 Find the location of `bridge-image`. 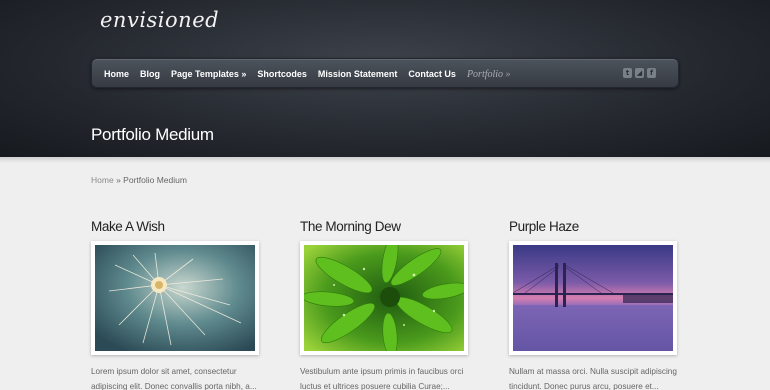

bridge-image is located at coordinates (593, 298).